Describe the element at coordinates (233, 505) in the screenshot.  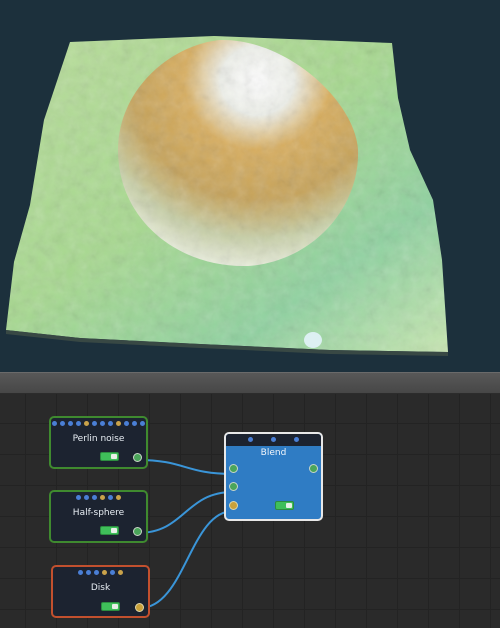
I see `input-port-mask` at that location.